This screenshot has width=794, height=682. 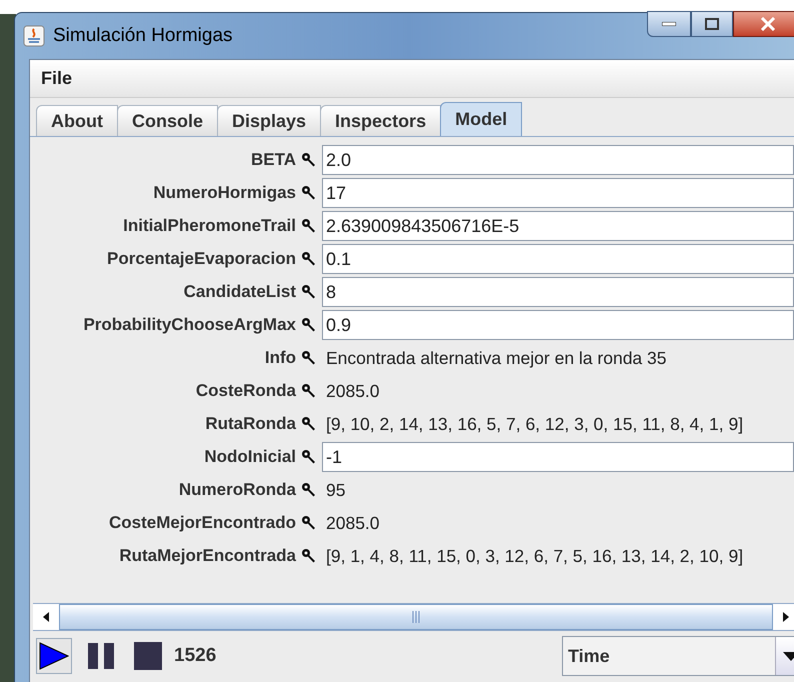 I want to click on close-icon, so click(x=768, y=24).